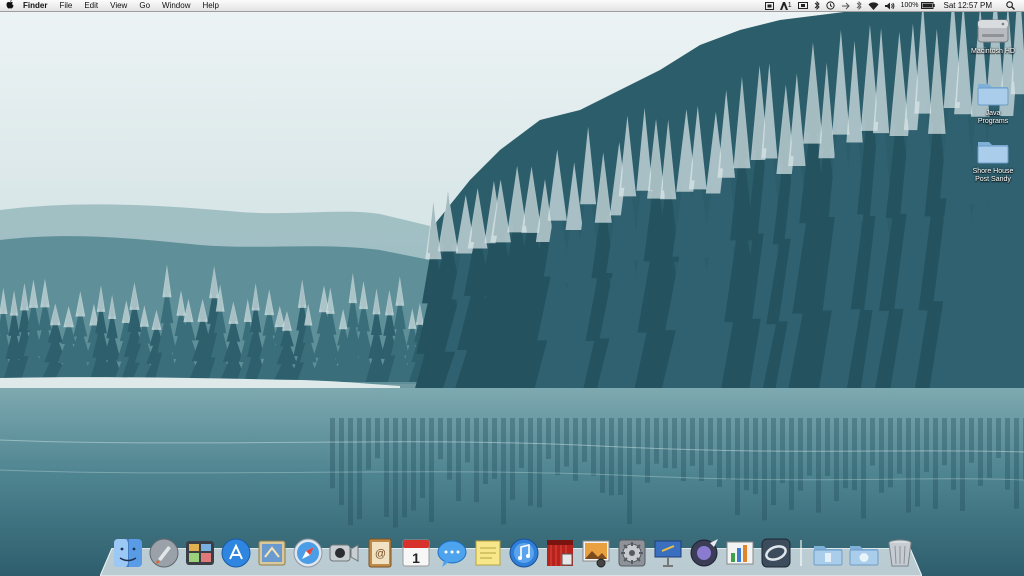 Image resolution: width=1024 pixels, height=576 pixels. I want to click on trash-icon, so click(900, 553).